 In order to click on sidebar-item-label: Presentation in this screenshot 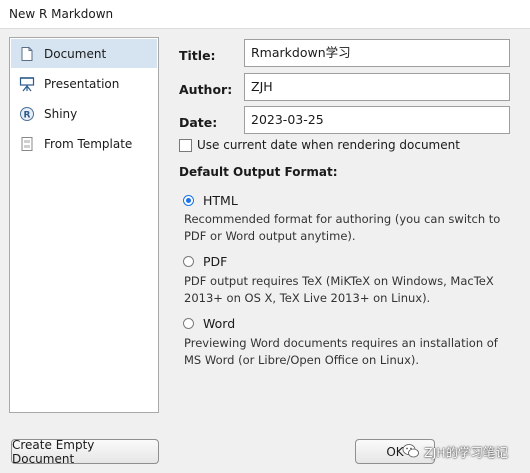, I will do `click(82, 83)`.